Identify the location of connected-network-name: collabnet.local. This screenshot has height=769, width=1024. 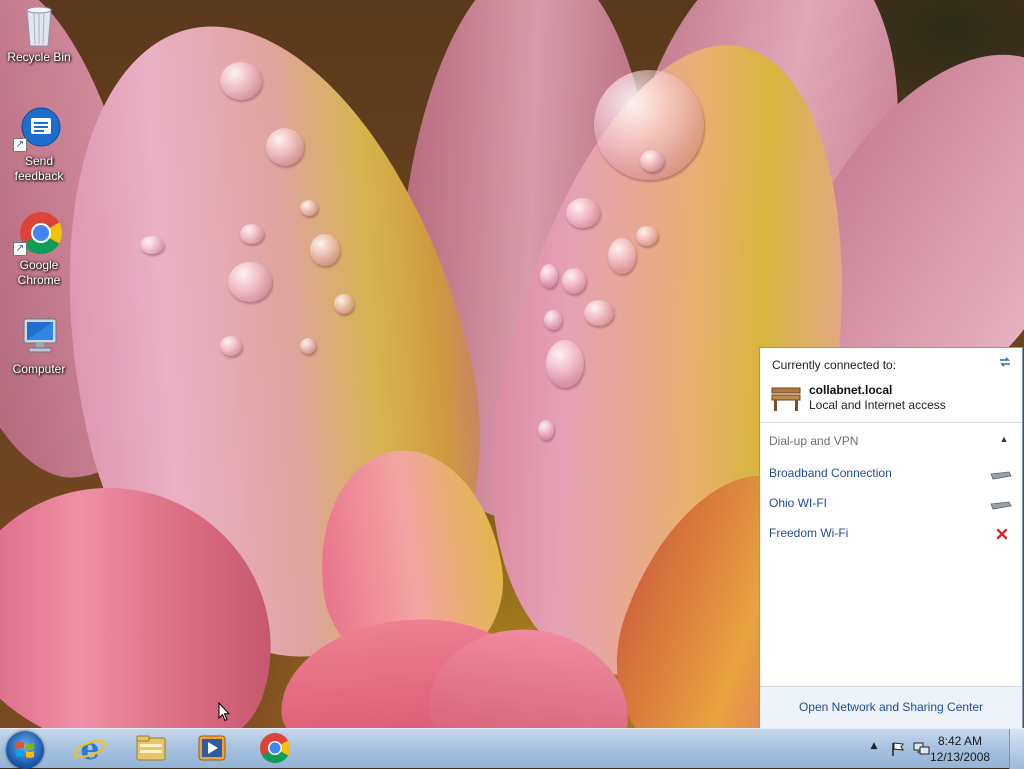
(851, 390).